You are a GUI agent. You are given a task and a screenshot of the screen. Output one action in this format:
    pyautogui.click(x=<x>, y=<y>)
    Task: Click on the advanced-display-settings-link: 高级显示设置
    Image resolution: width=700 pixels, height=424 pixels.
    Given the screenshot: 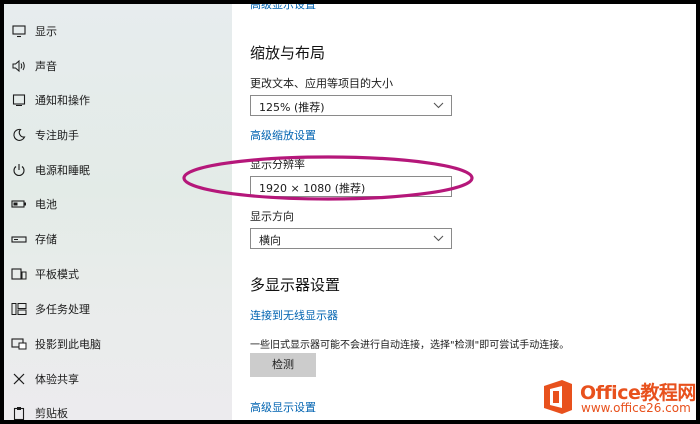 What is the action you would take?
    pyautogui.click(x=283, y=407)
    